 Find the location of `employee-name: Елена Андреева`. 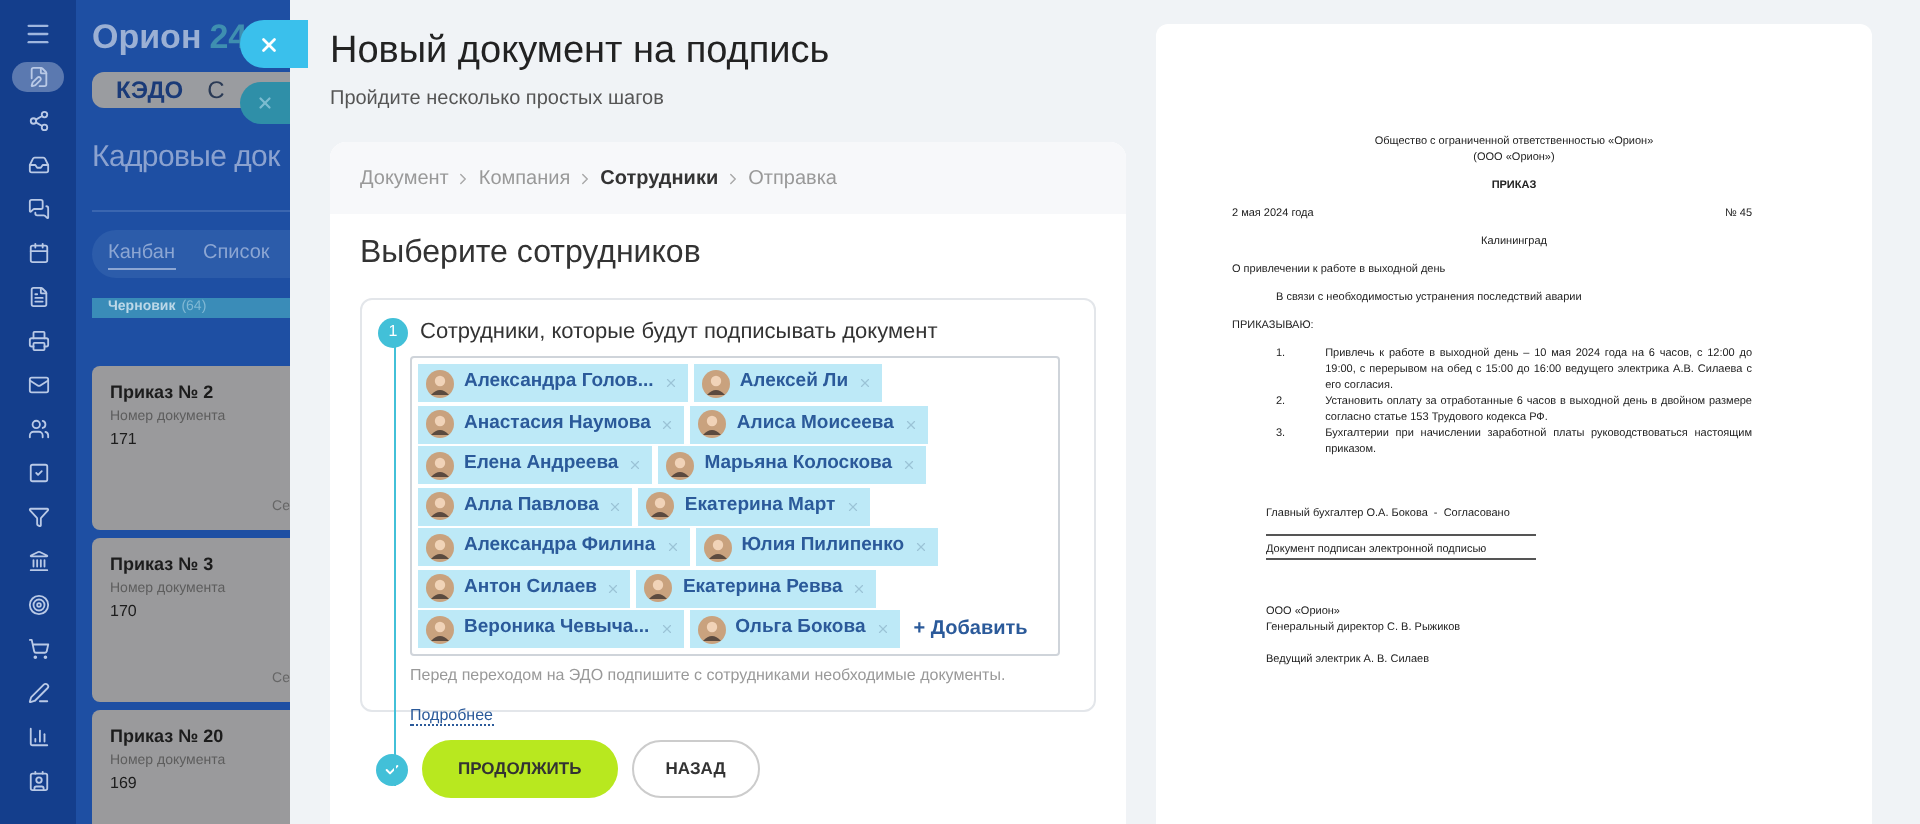

employee-name: Елена Андреева is located at coordinates (541, 464).